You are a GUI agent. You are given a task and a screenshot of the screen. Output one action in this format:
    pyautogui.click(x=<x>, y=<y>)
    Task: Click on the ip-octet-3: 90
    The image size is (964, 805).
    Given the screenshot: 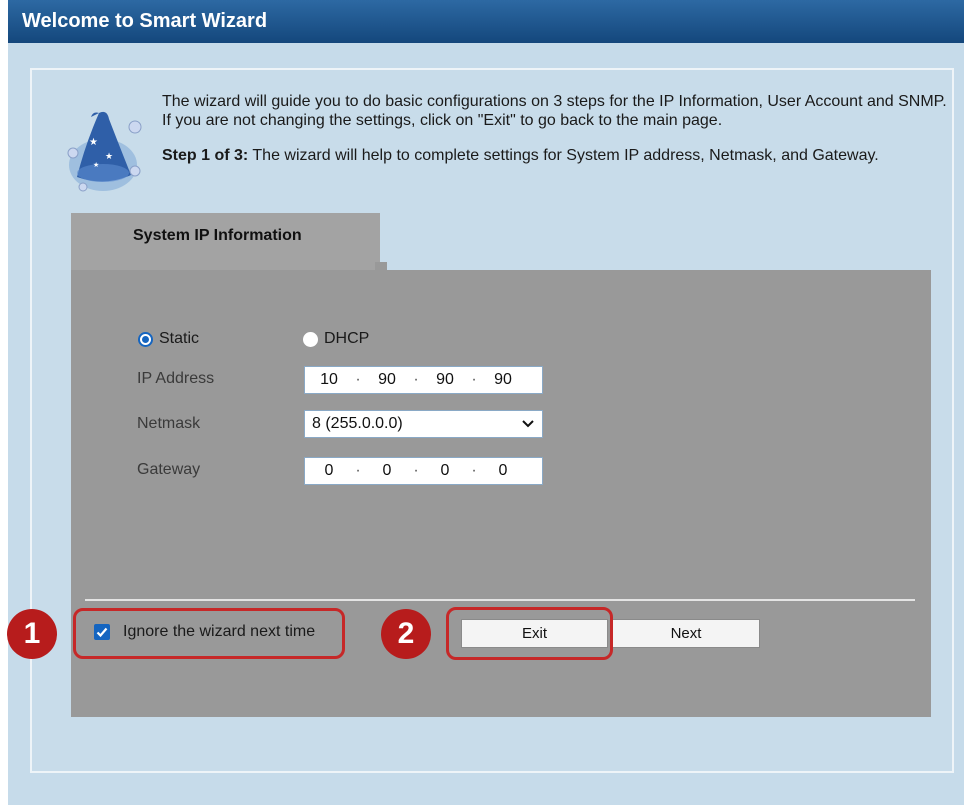 What is the action you would take?
    pyautogui.click(x=445, y=380)
    